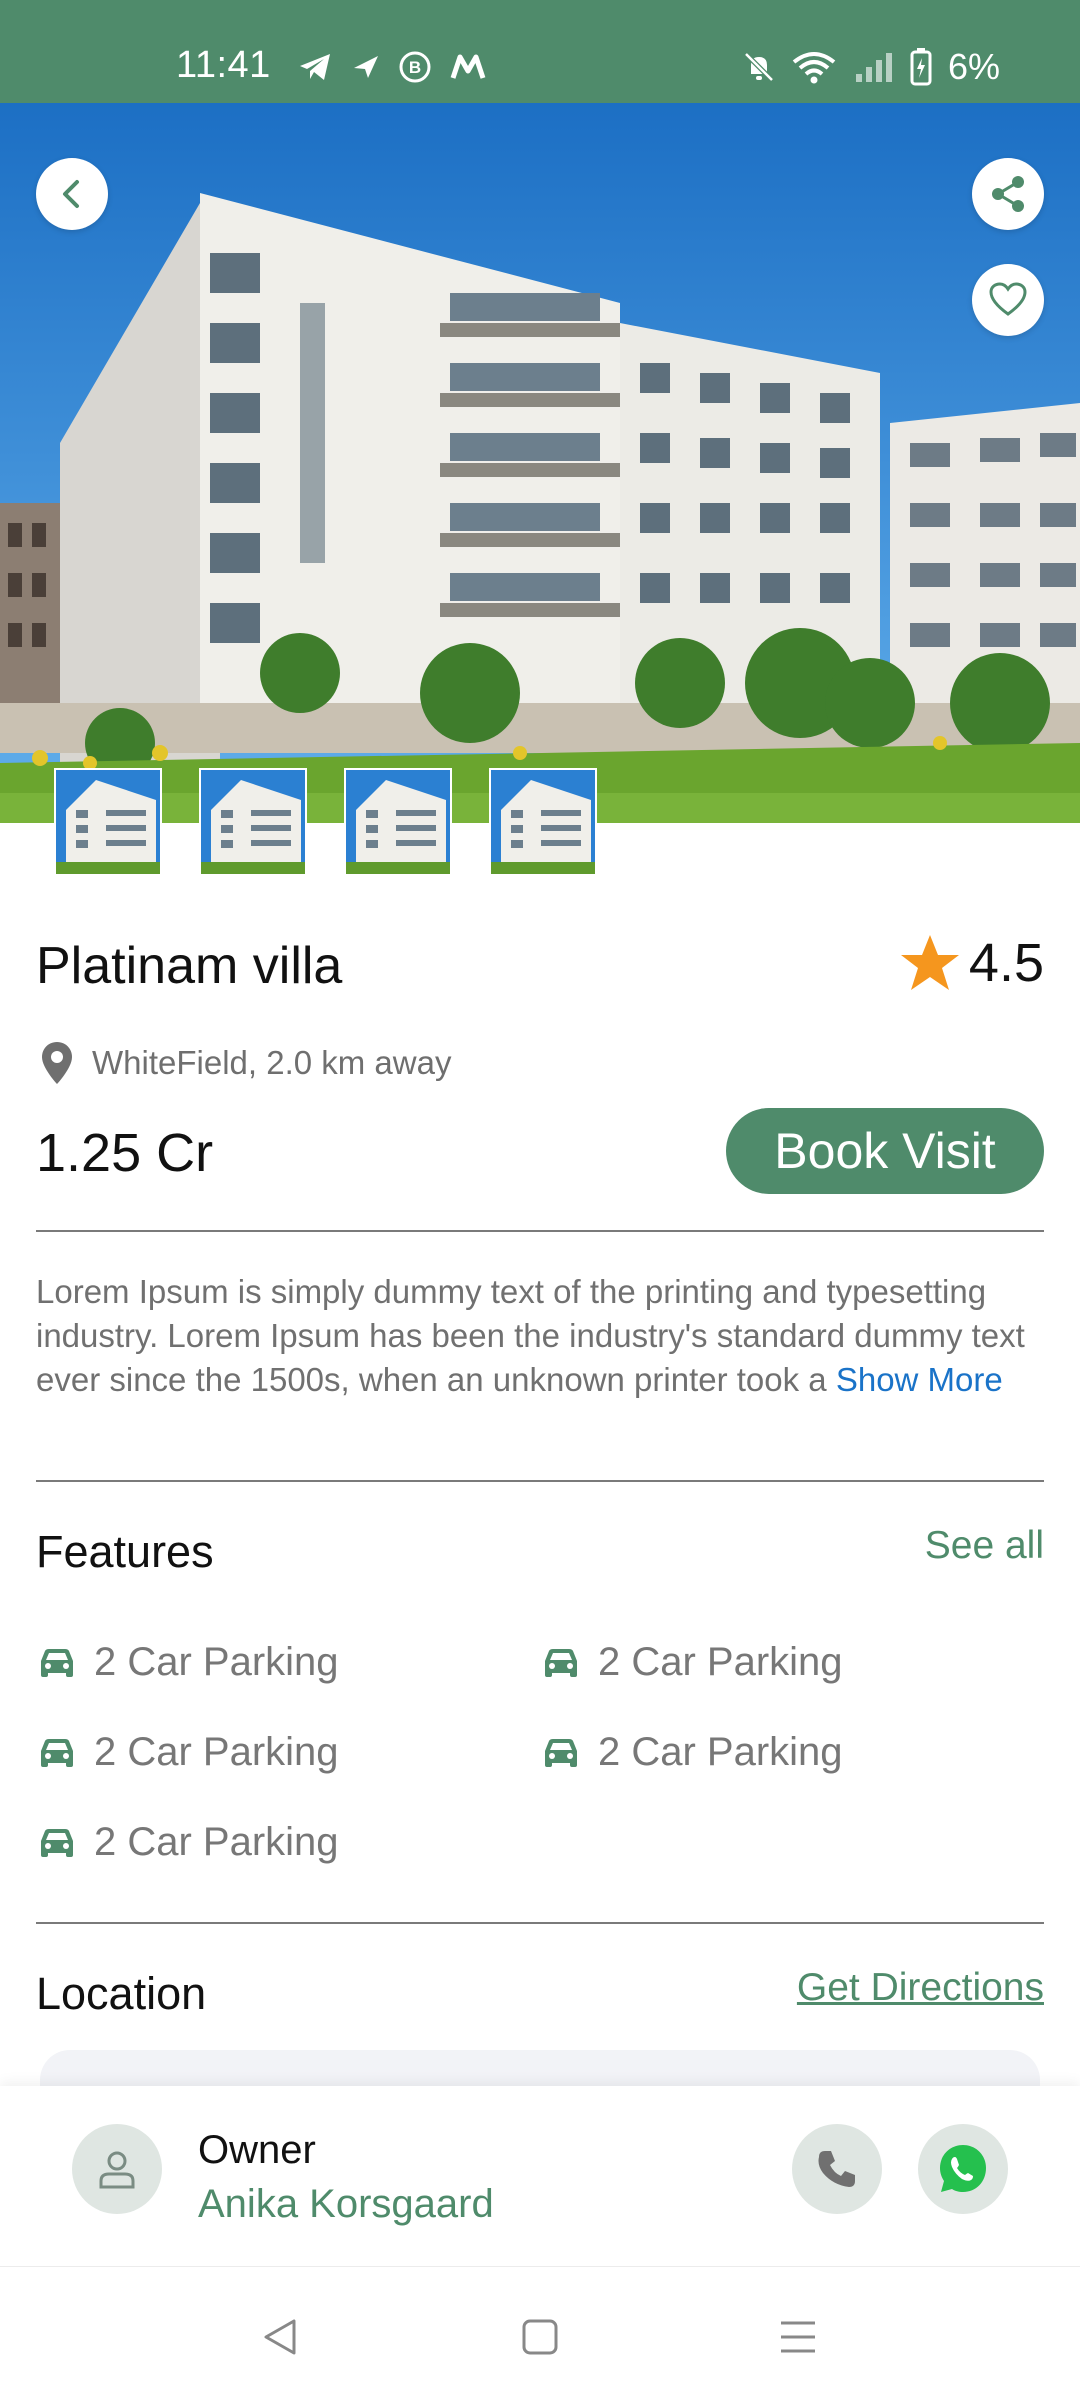 Image resolution: width=1080 pixels, height=2400 pixels. What do you see at coordinates (189, 966) in the screenshot?
I see `property-title: Platinam villa` at bounding box center [189, 966].